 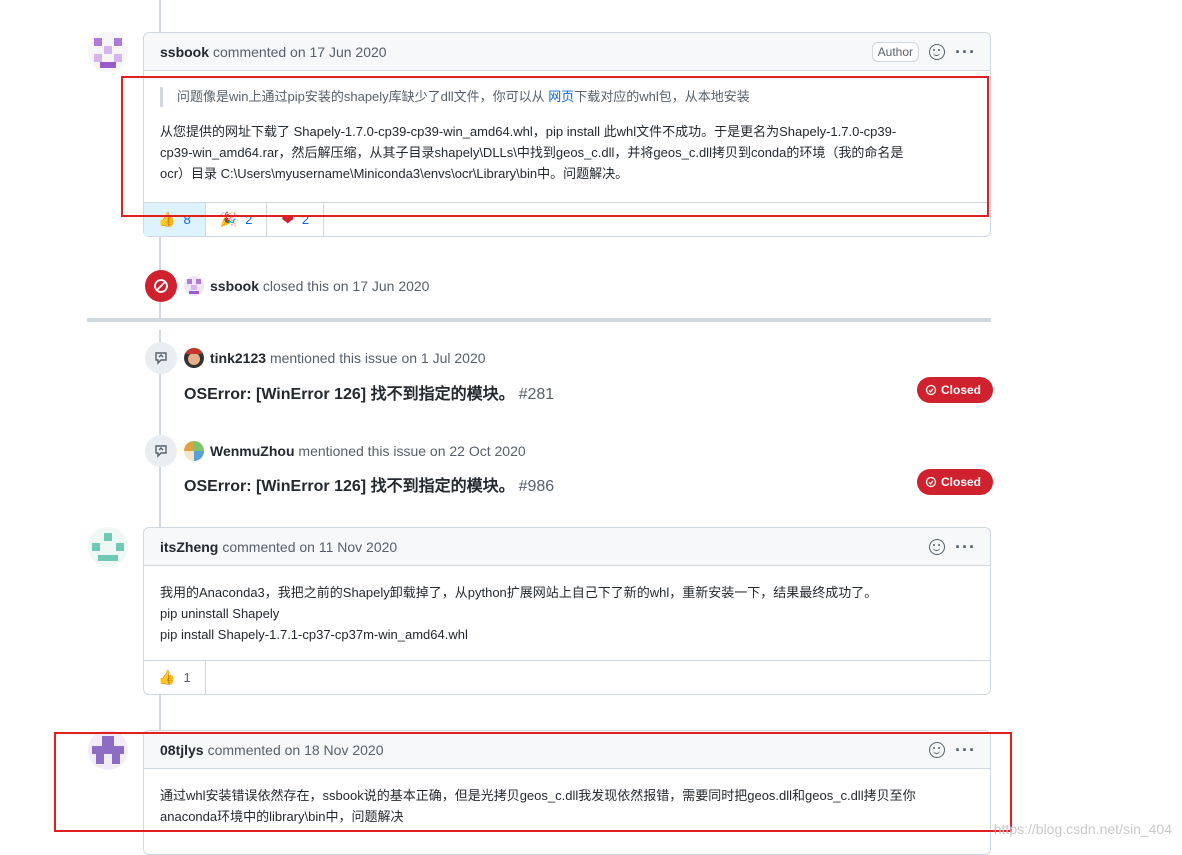 I want to click on comment-author: itsZheng, so click(x=189, y=547).